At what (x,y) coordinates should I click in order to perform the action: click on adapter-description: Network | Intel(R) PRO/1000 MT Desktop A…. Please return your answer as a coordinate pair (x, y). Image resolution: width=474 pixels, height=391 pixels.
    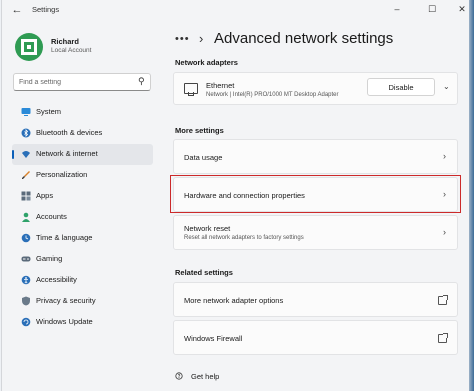
    Looking at the image, I should click on (272, 95).